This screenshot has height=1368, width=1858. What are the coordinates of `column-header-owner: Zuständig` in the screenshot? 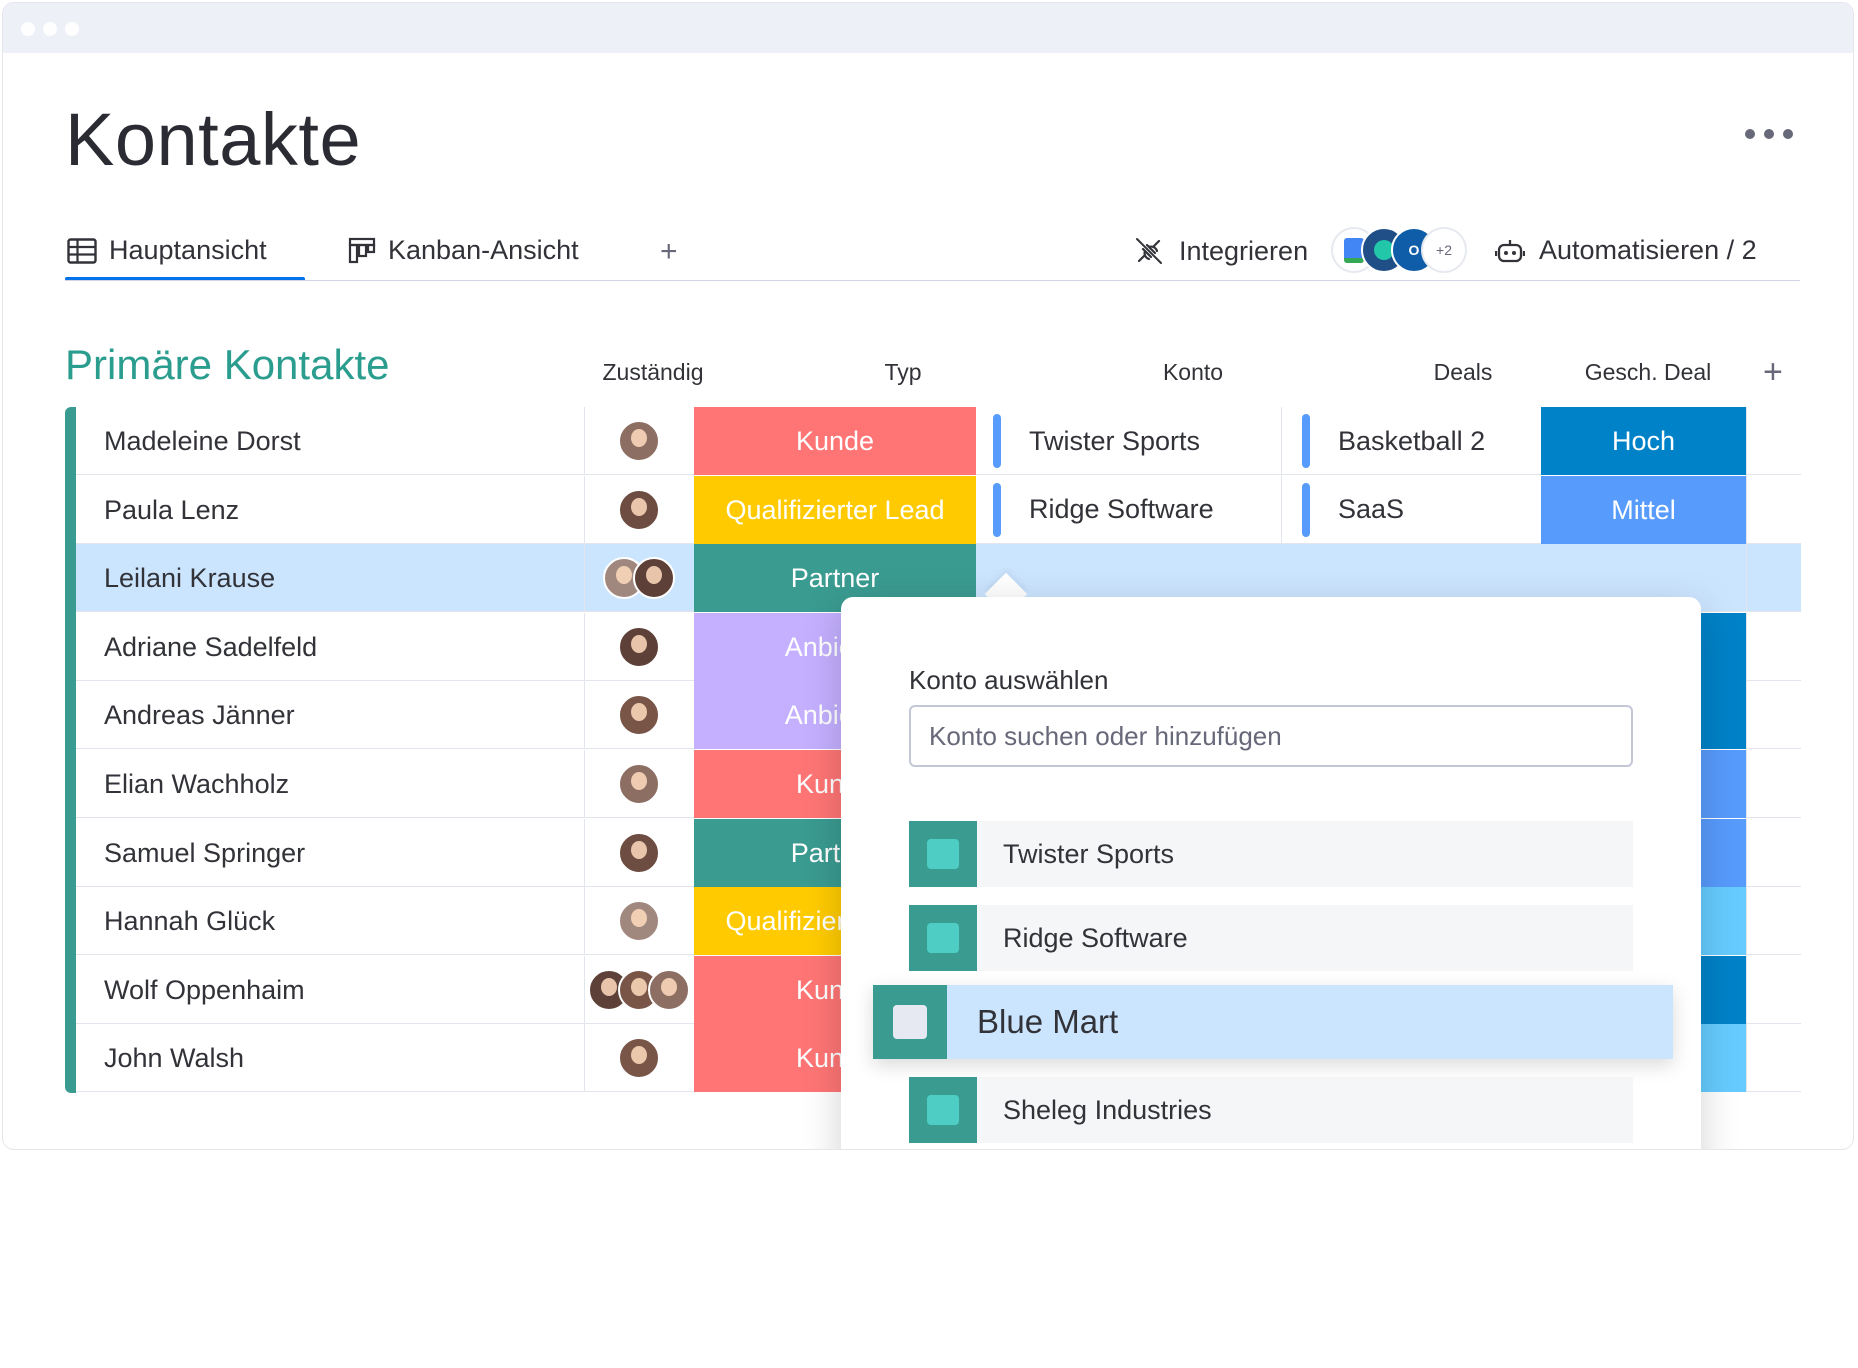 It's located at (653, 372).